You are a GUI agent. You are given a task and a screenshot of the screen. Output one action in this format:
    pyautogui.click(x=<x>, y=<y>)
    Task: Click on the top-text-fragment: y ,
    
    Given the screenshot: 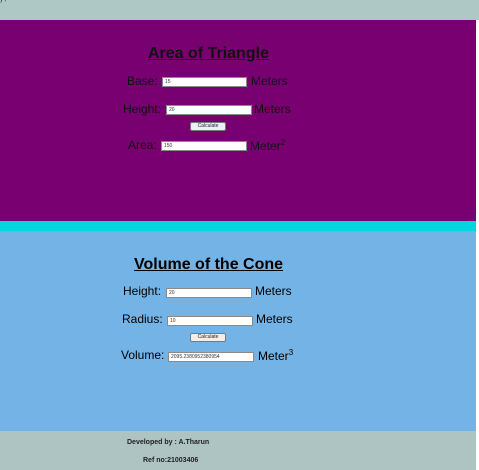 What is the action you would take?
    pyautogui.click(x=3, y=1)
    